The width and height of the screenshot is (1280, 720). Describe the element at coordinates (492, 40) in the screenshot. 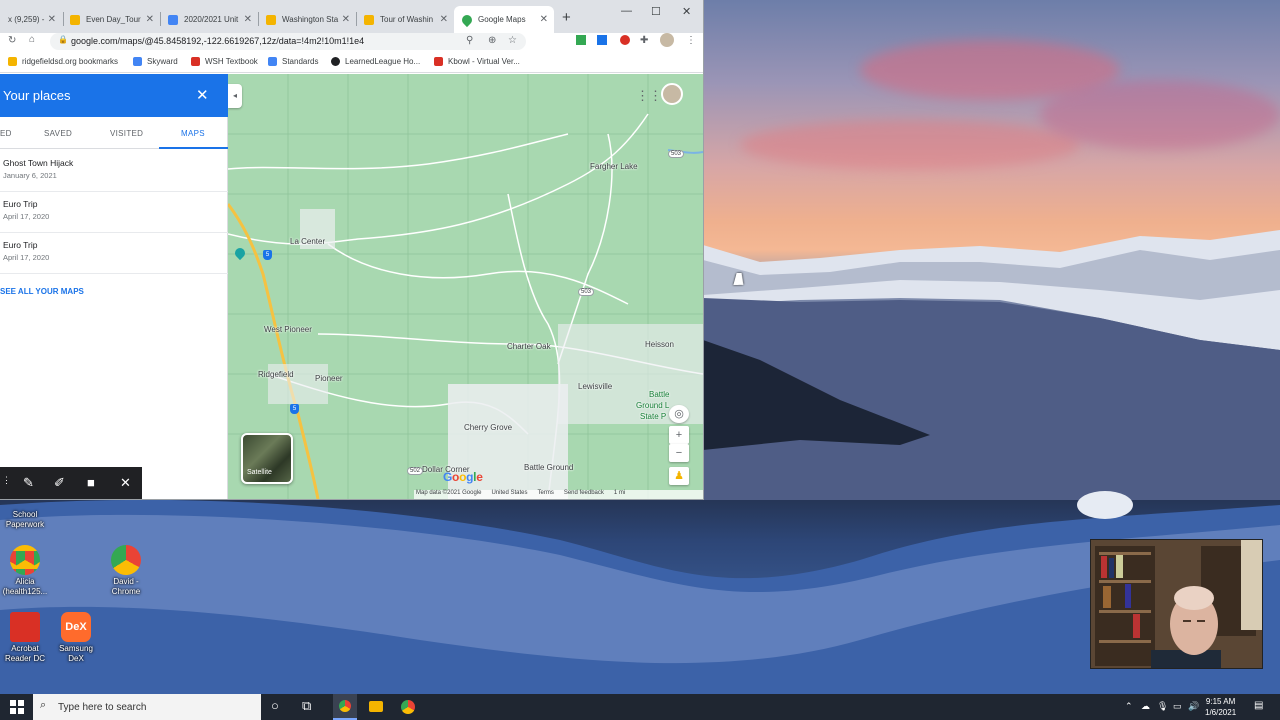

I see `zoom-icon: ⊕` at that location.